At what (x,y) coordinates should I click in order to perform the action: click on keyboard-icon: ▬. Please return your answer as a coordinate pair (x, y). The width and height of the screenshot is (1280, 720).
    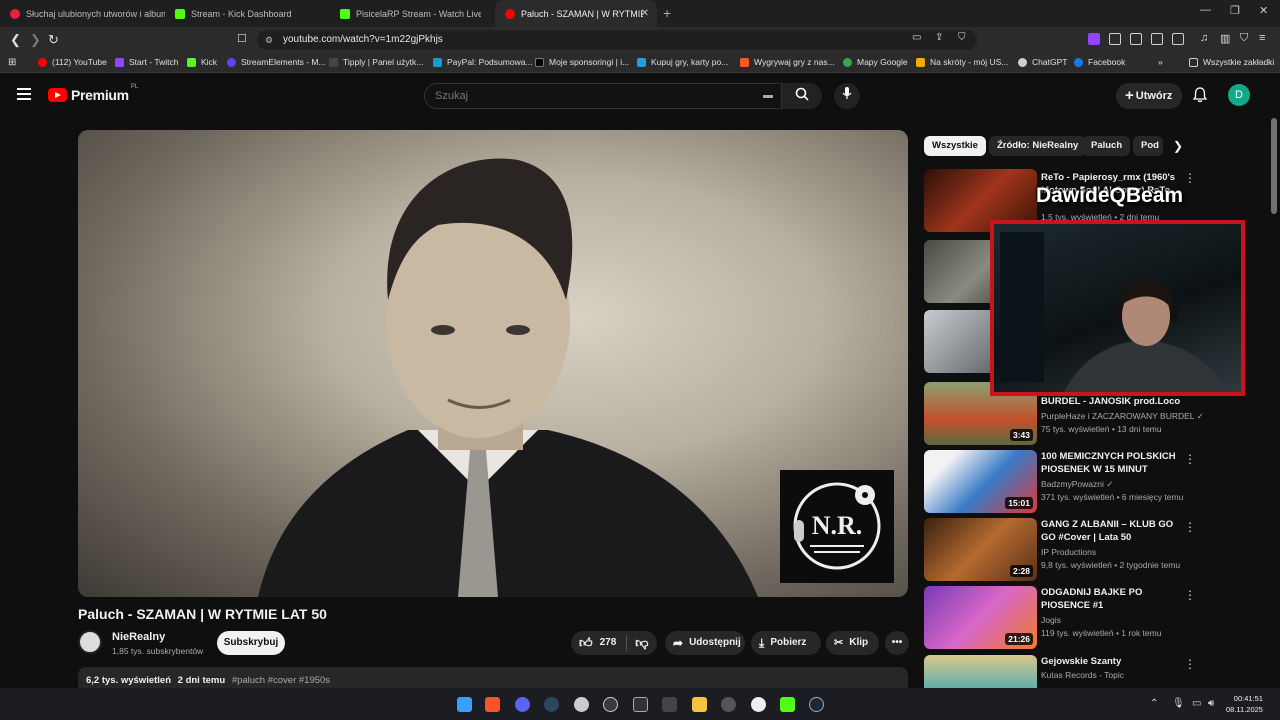
    Looking at the image, I should click on (768, 96).